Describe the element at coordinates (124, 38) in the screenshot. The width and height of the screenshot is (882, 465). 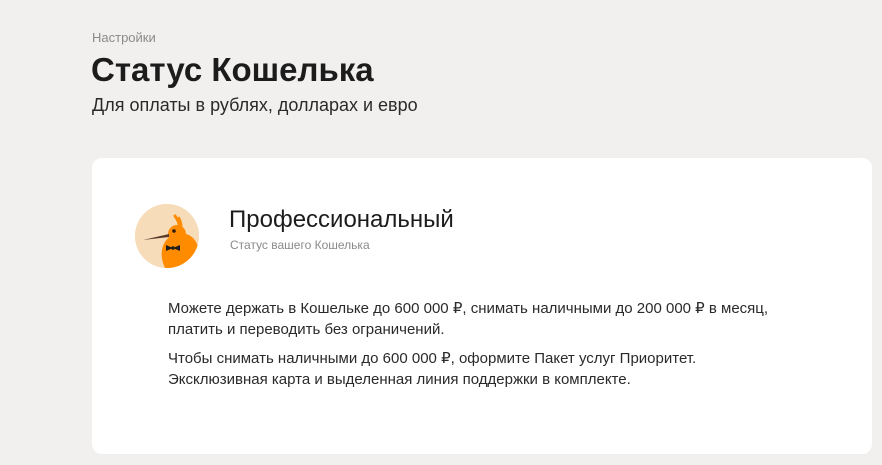
I see `breadcrumb: Настройки` at that location.